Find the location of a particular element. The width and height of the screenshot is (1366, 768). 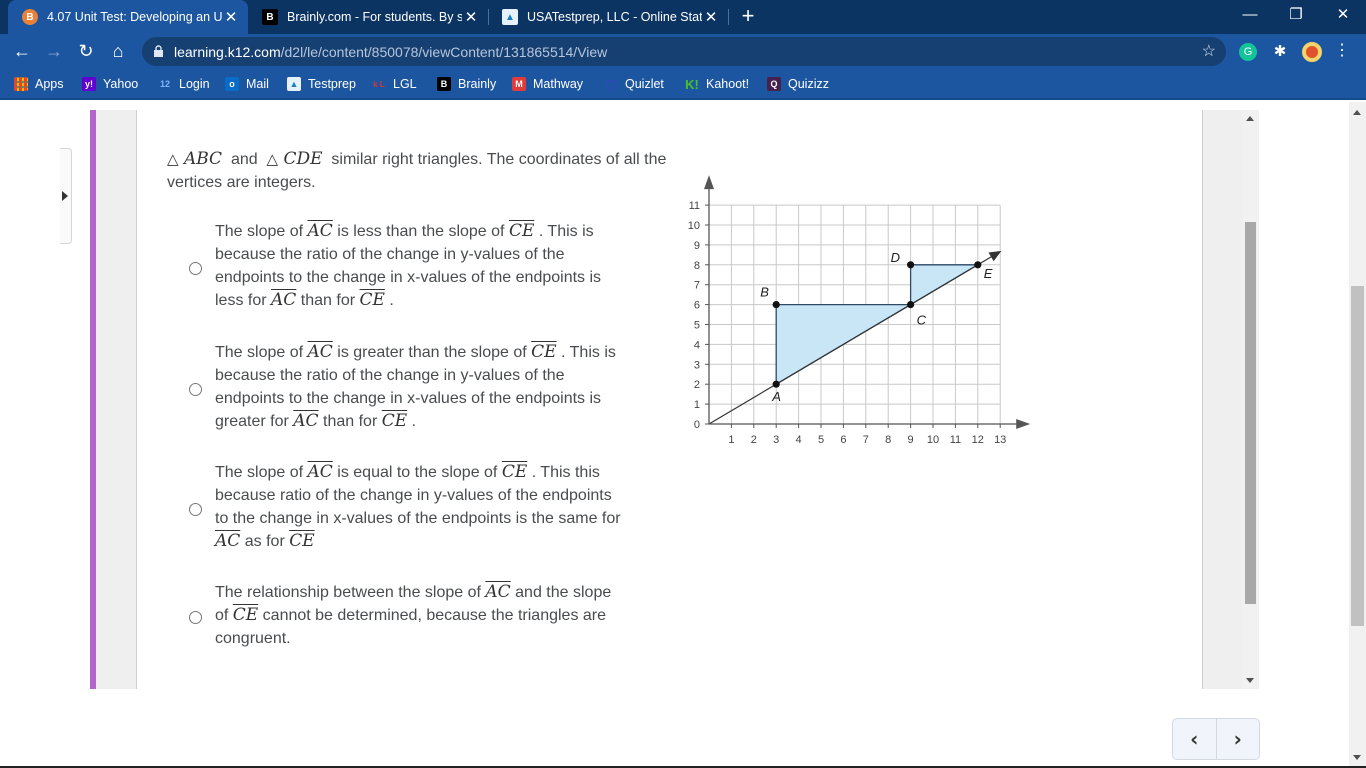

bookmark-yahoo: y! Yahoo is located at coordinates (110, 84).